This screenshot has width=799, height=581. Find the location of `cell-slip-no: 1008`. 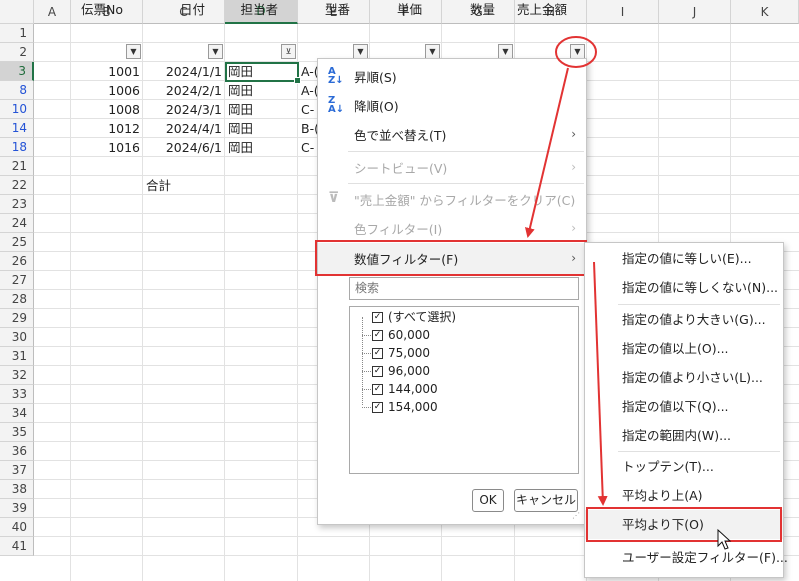

cell-slip-no: 1008 is located at coordinates (107, 109).